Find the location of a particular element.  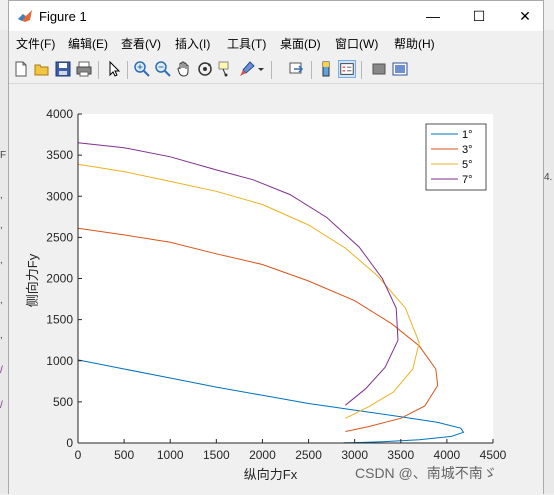

maximize-button: ☐ is located at coordinates (479, 16).